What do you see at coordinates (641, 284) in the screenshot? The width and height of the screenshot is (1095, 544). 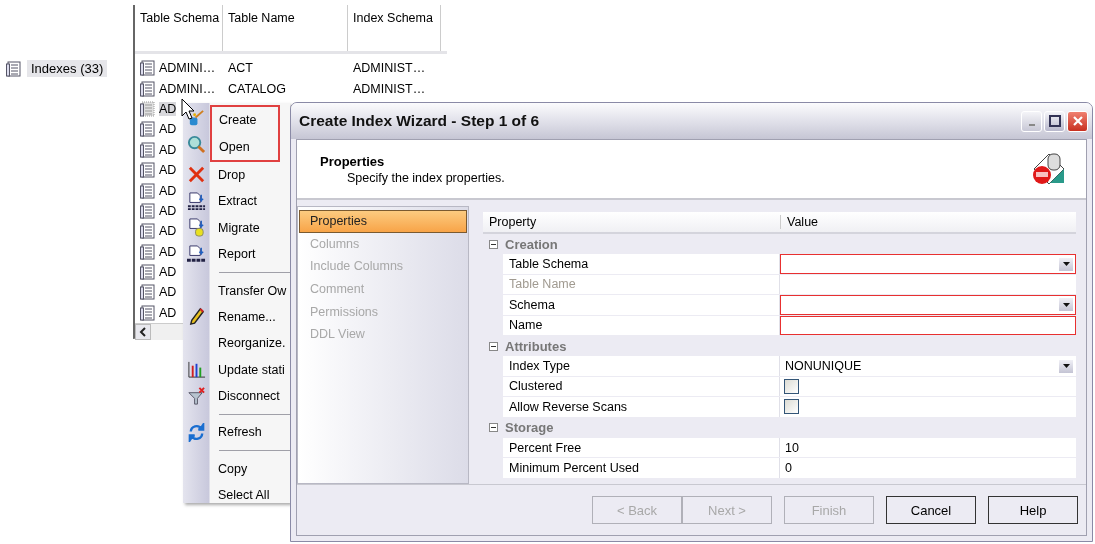 I see `property-label: Table Name` at bounding box center [641, 284].